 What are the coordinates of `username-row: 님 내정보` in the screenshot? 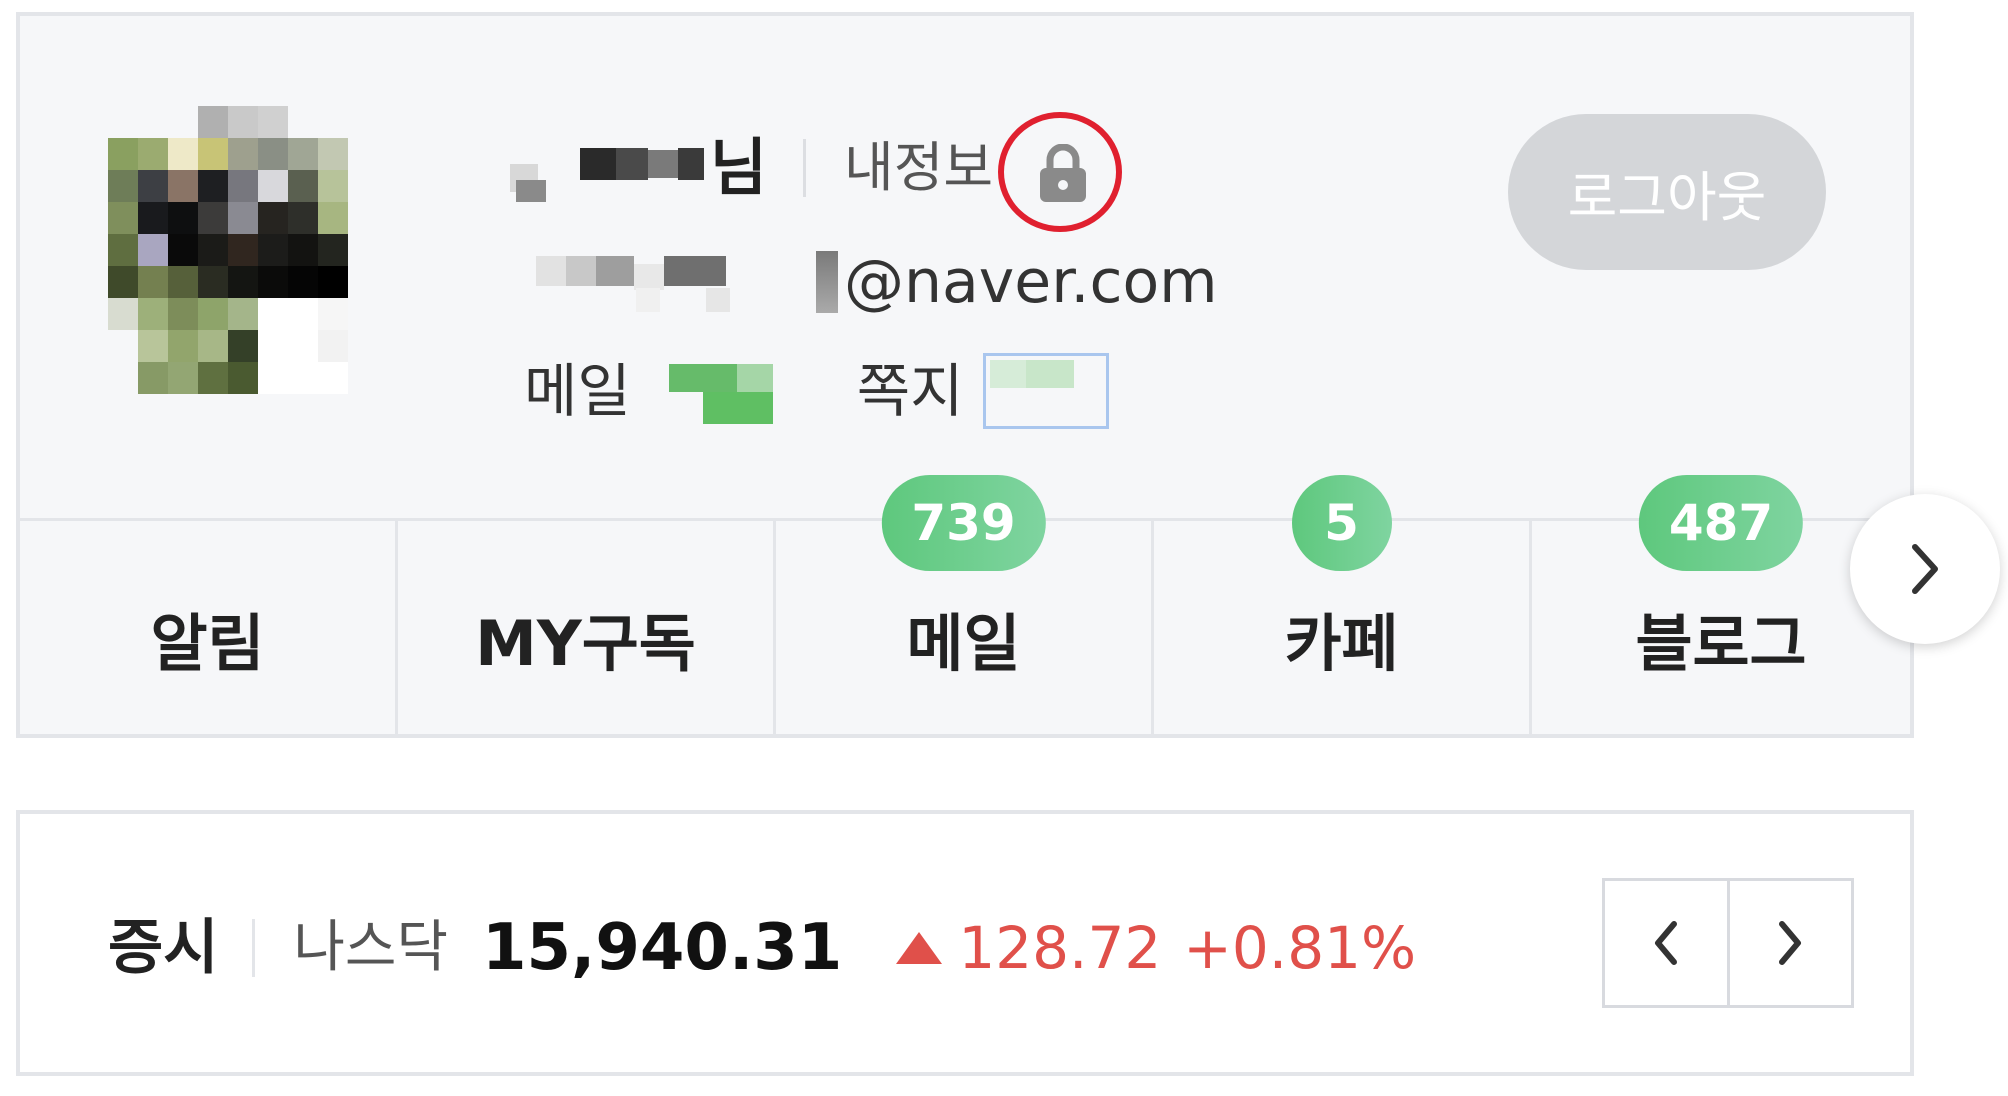 It's located at (751, 168).